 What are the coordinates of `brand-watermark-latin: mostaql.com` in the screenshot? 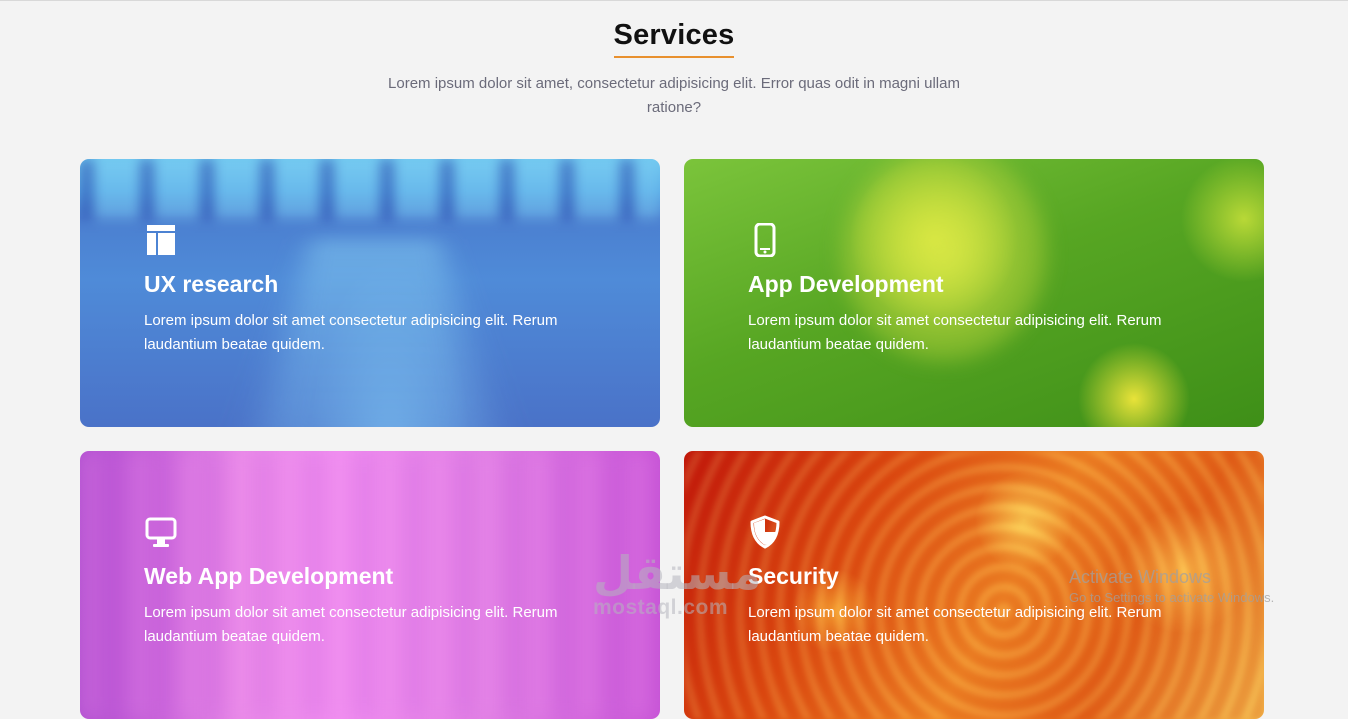 It's located at (661, 607).